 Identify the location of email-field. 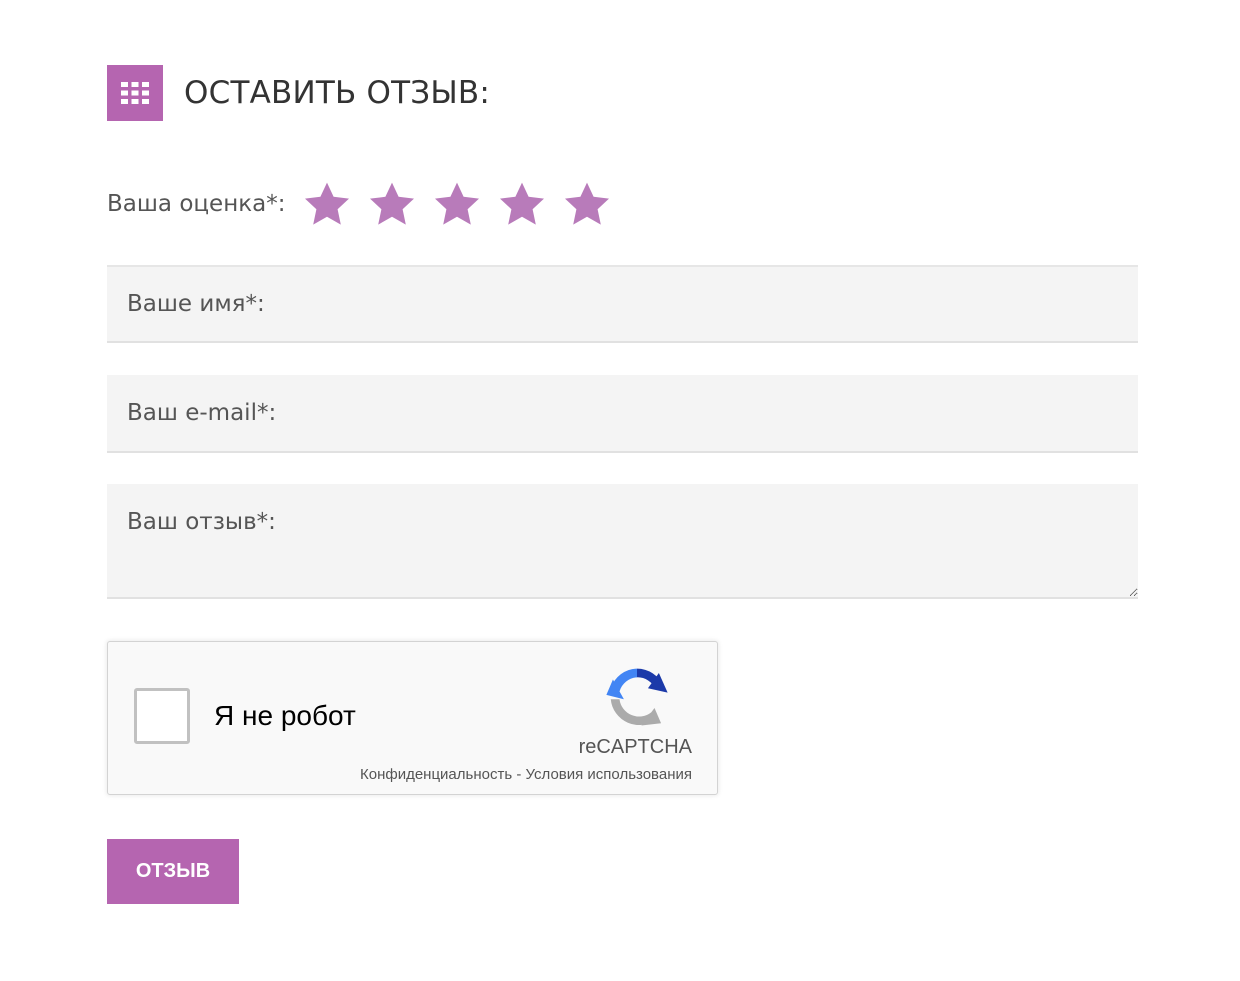
(622, 414).